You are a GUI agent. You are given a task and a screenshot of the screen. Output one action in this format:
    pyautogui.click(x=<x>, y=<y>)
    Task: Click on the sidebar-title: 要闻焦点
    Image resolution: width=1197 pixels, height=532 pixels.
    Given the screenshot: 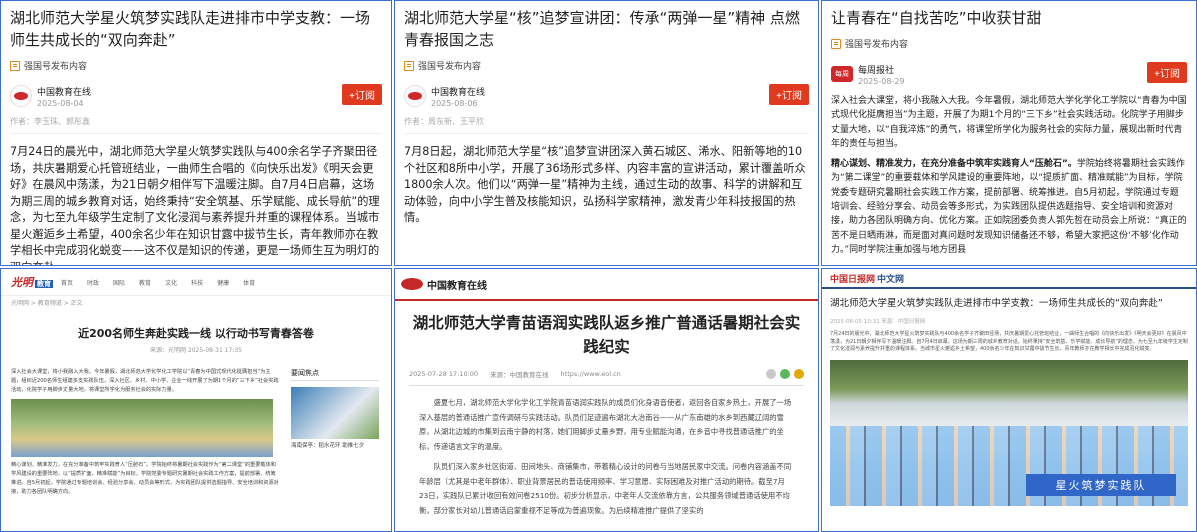 What is the action you would take?
    pyautogui.click(x=335, y=374)
    